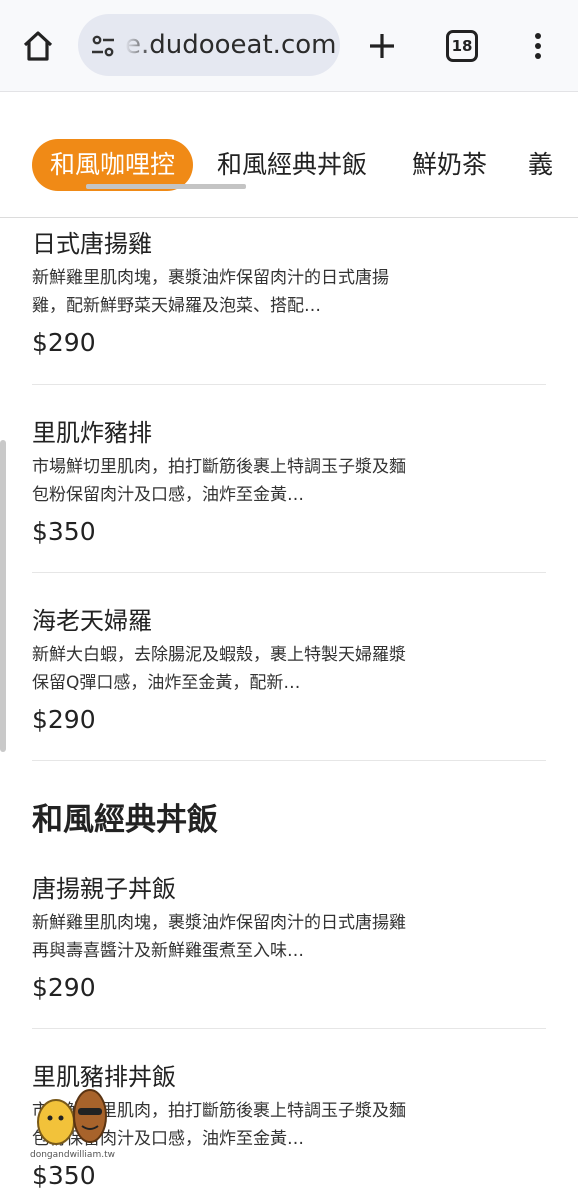 This screenshot has width=578, height=1200. I want to click on browser-toolbar: e.dudooeat.com 18, so click(289, 46).